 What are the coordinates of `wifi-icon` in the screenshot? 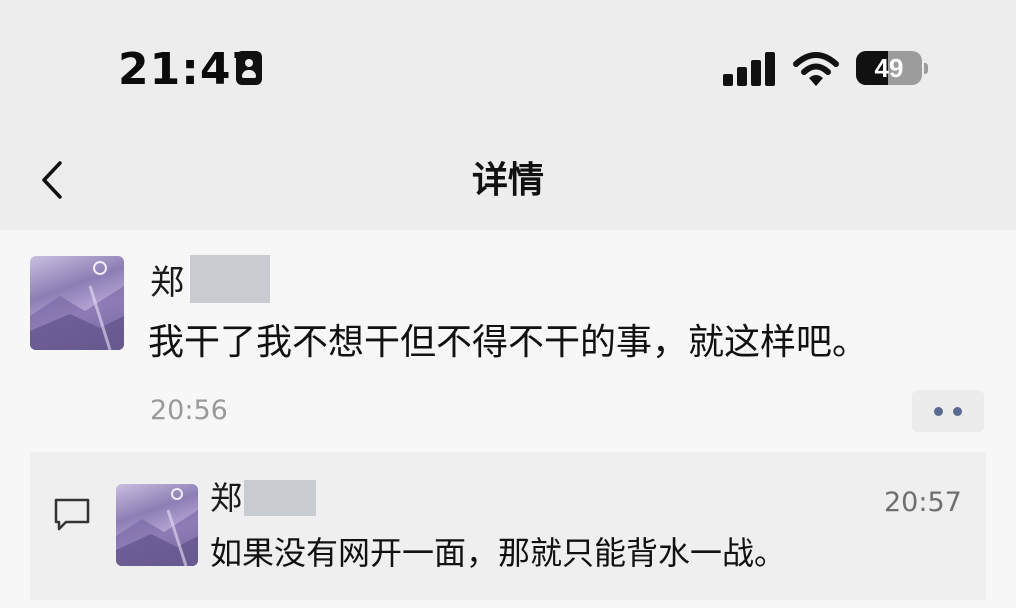 It's located at (816, 69).